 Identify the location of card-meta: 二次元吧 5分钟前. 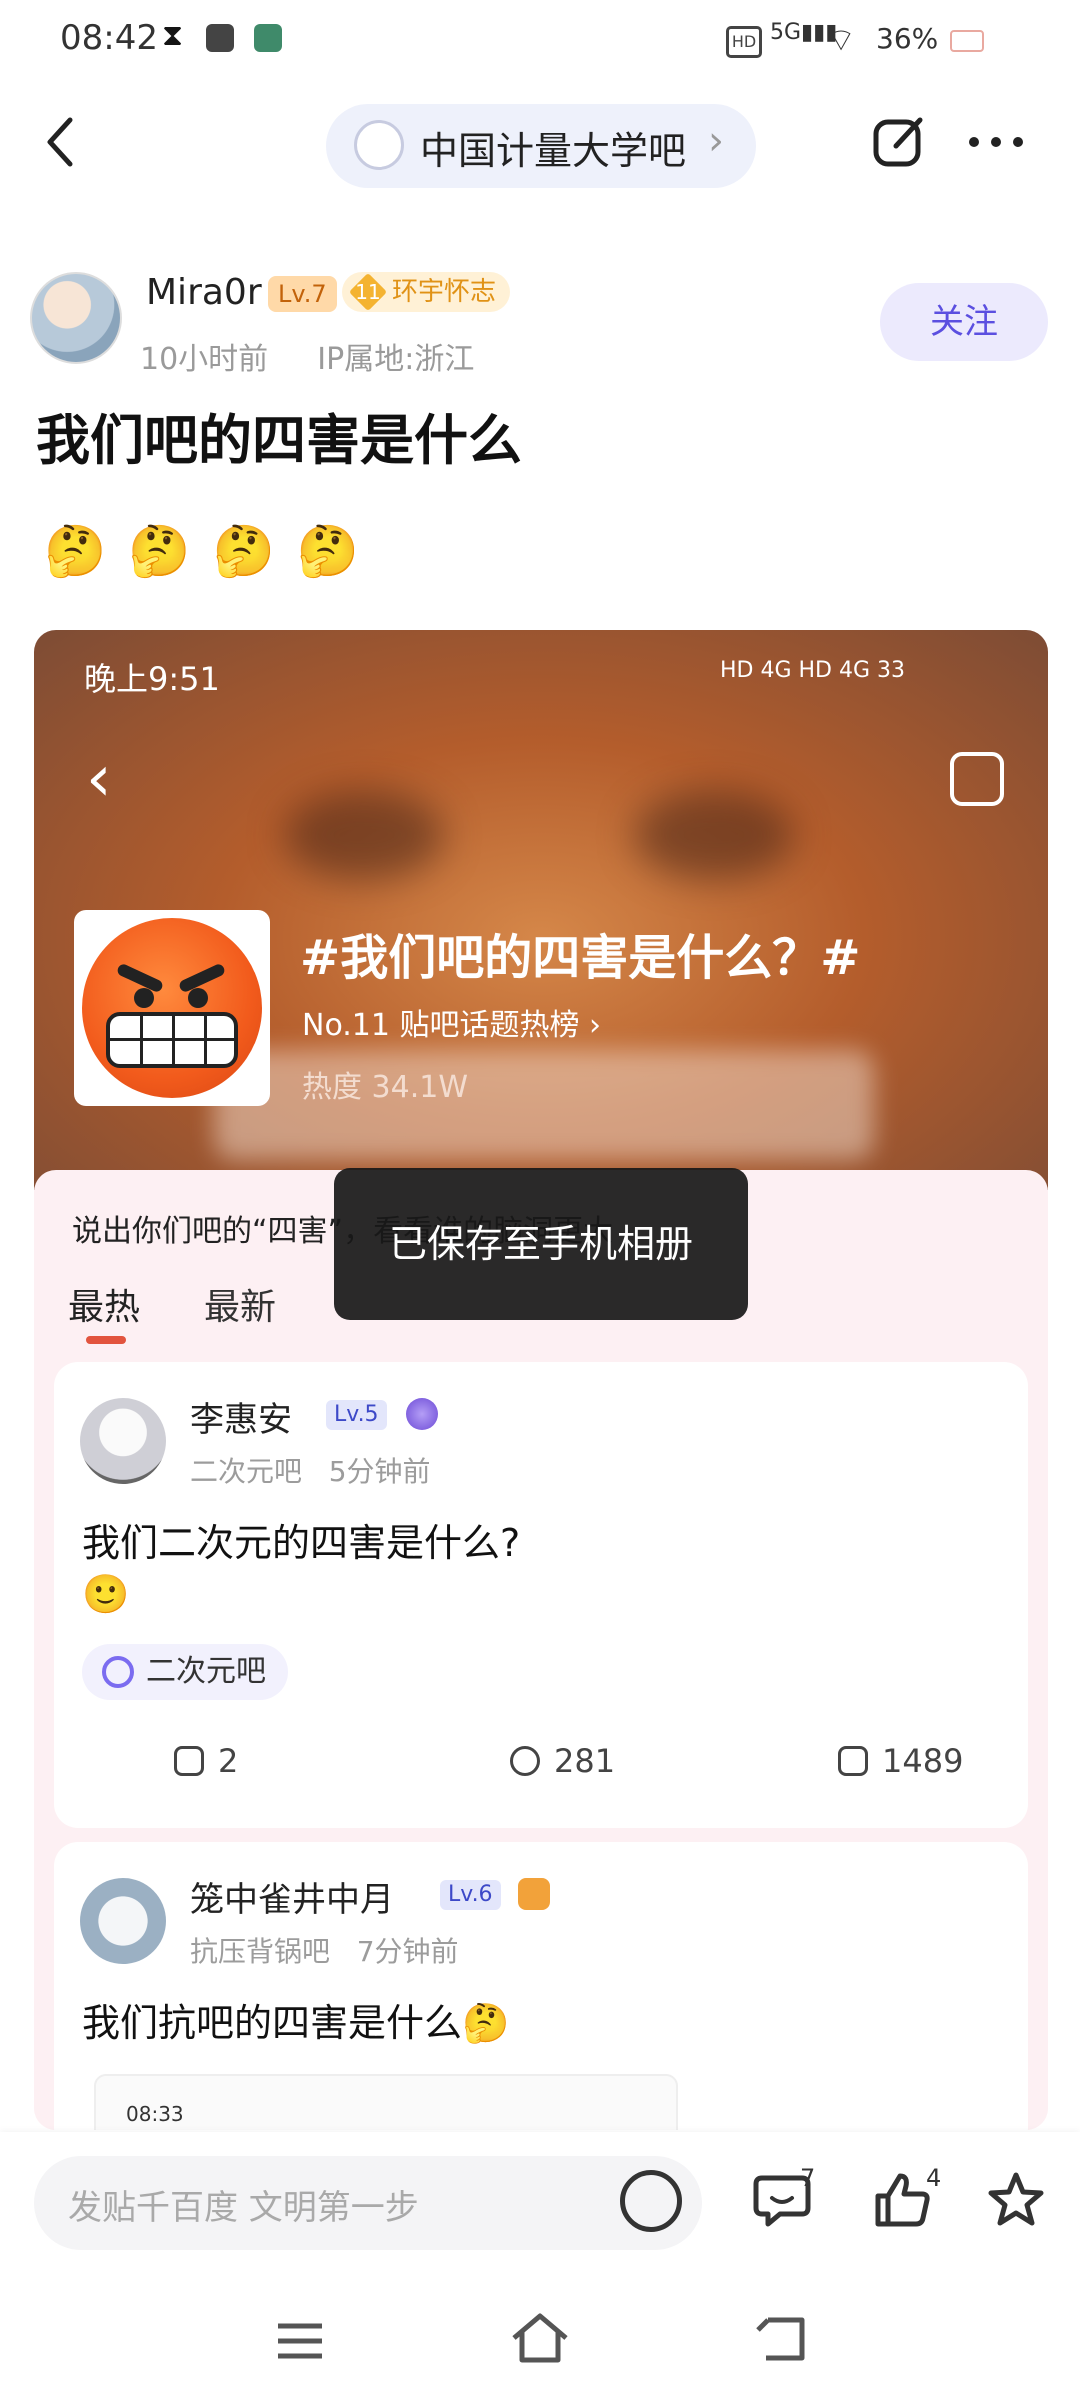
(310, 1470).